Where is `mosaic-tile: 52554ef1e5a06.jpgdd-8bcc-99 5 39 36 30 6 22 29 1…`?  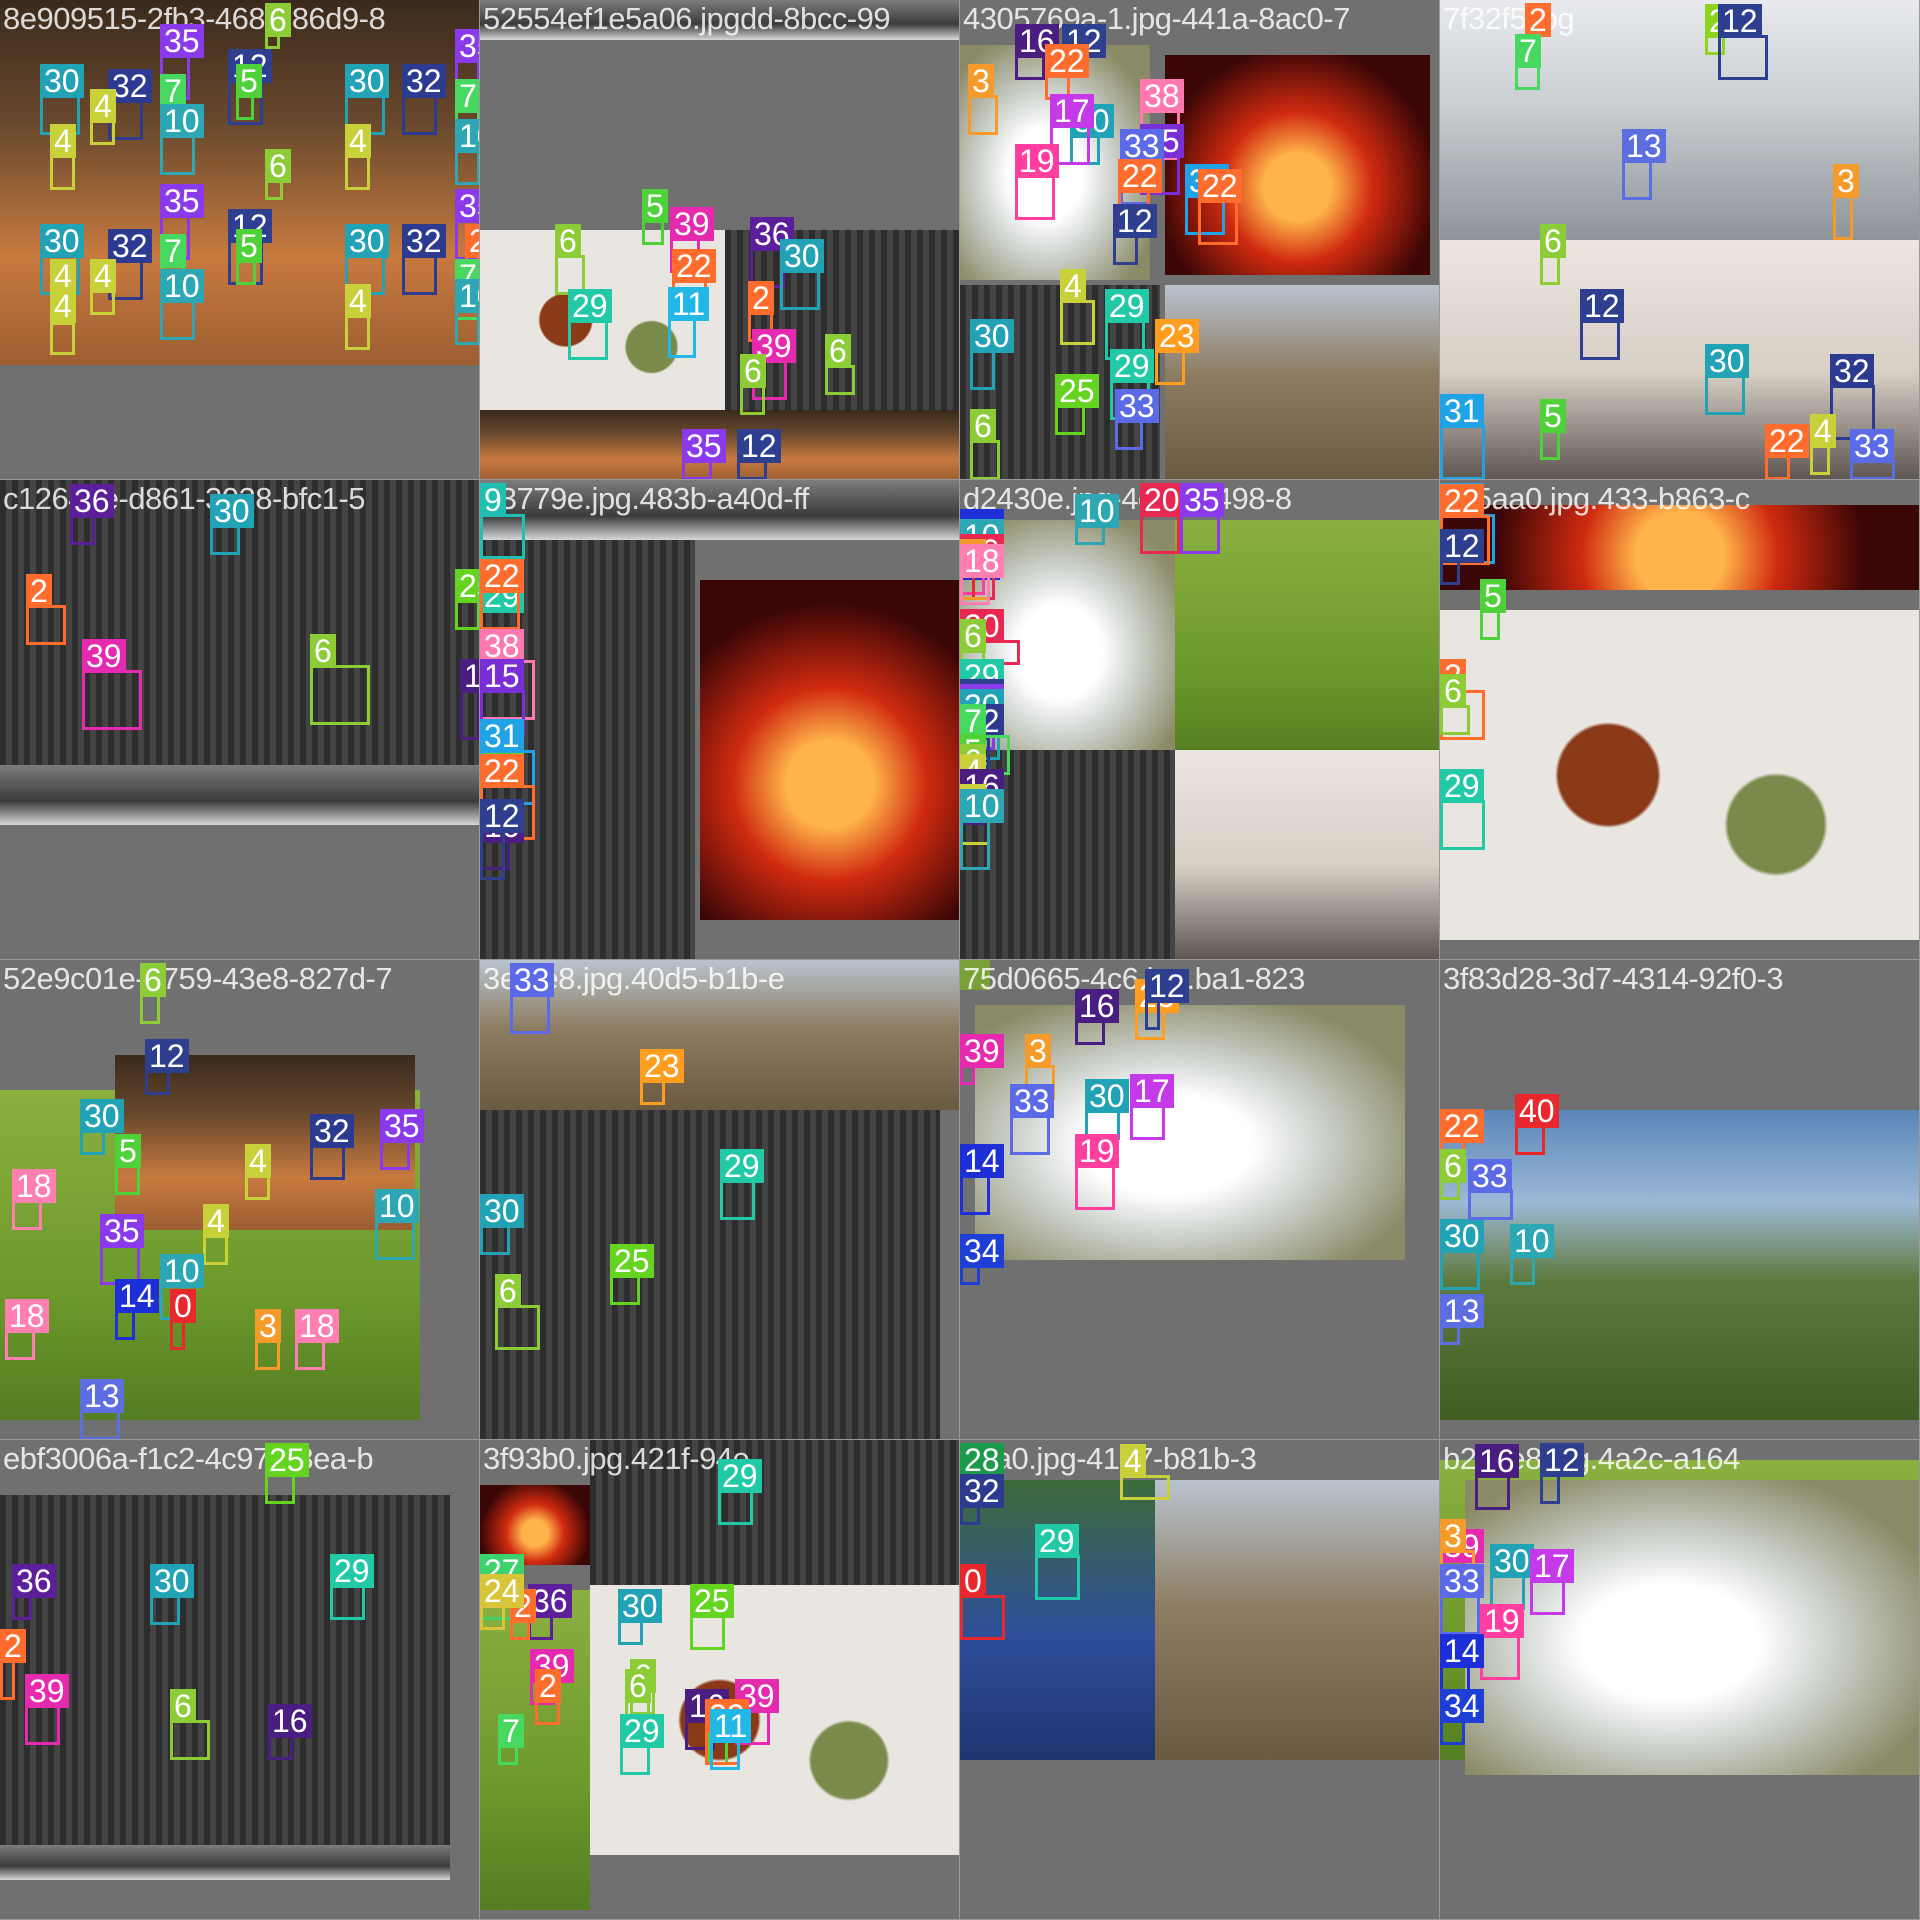 mosaic-tile: 52554ef1e5a06.jpgdd-8bcc-99 5 39 36 30 6 22 29 1… is located at coordinates (720, 240).